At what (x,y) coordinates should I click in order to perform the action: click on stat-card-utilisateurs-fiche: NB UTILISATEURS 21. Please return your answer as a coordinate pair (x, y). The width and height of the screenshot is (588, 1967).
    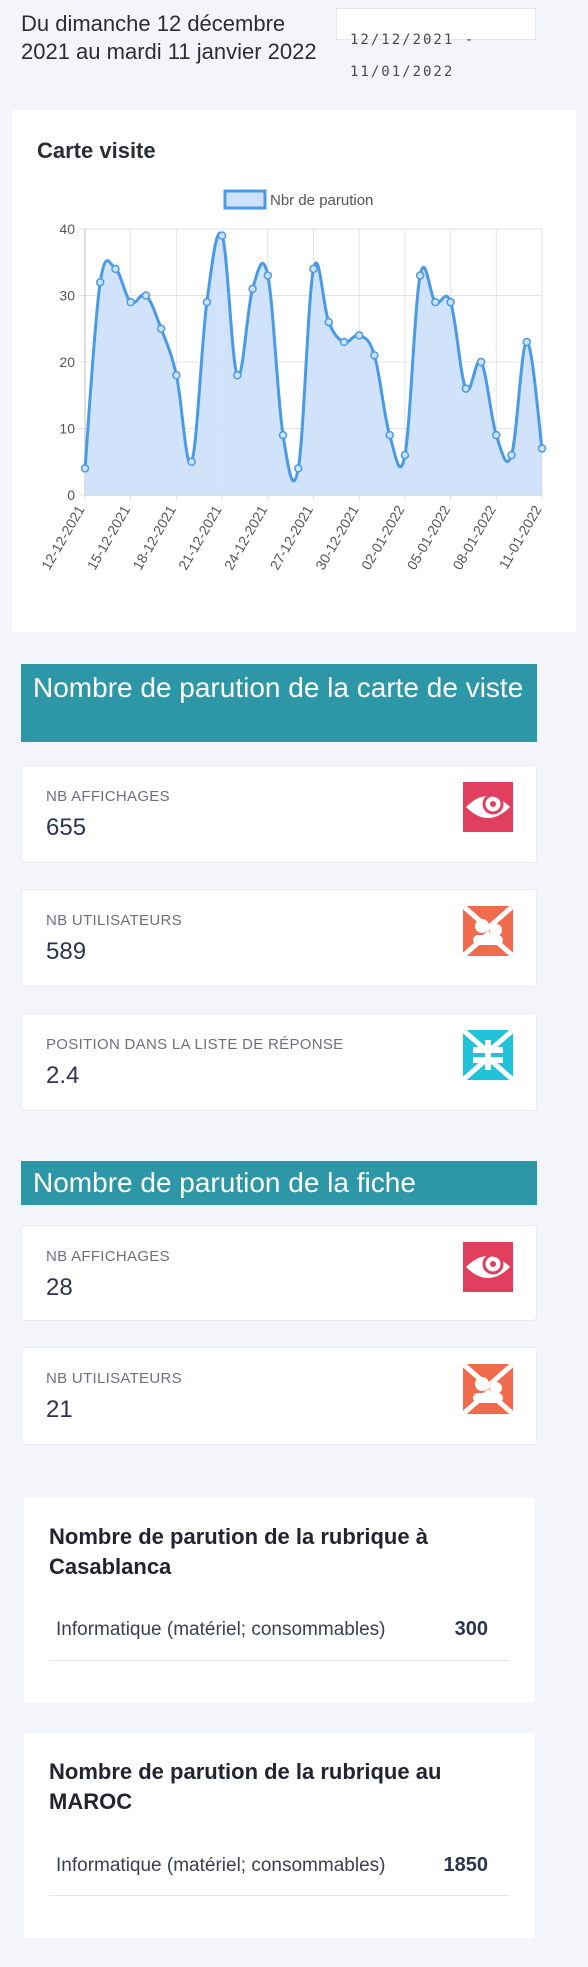
    Looking at the image, I should click on (279, 1396).